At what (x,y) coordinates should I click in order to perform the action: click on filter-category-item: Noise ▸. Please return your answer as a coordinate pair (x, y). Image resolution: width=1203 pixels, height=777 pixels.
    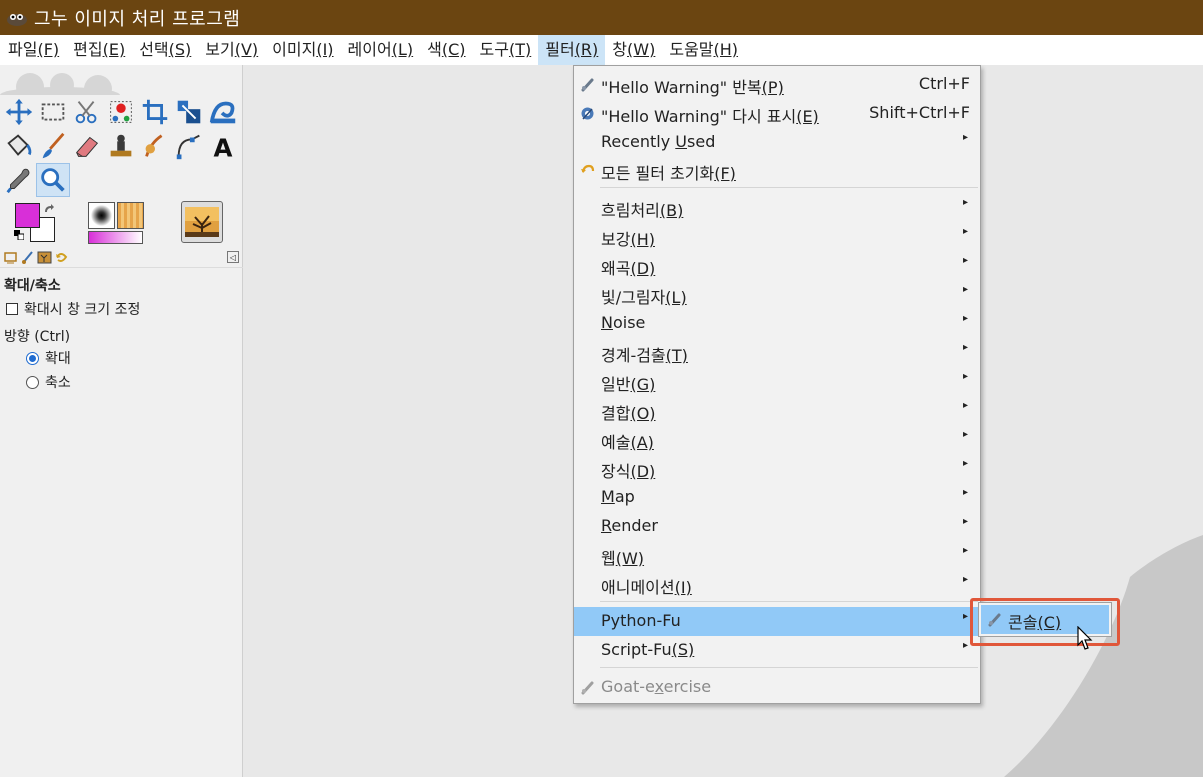
    Looking at the image, I should click on (777, 323).